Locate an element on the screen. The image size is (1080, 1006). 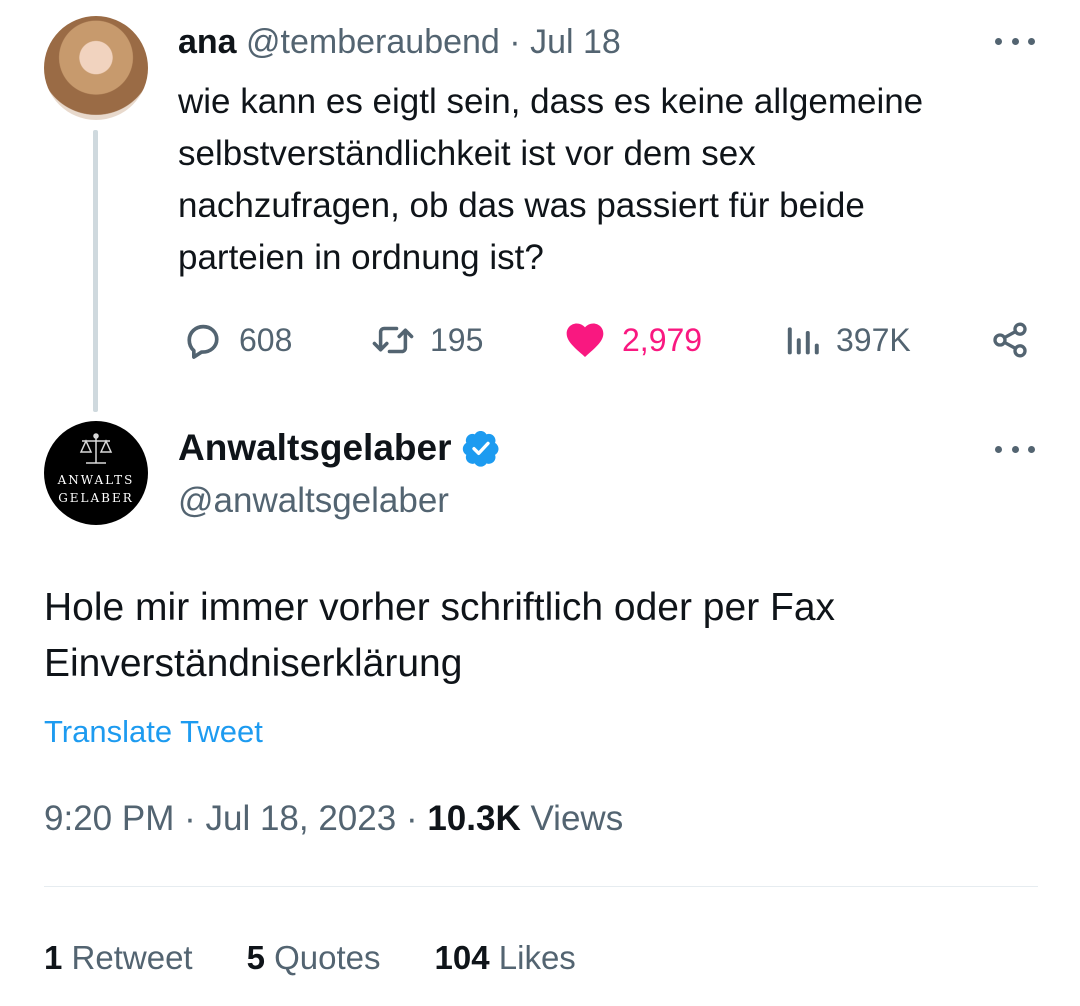
views-label: Views is located at coordinates (577, 818).